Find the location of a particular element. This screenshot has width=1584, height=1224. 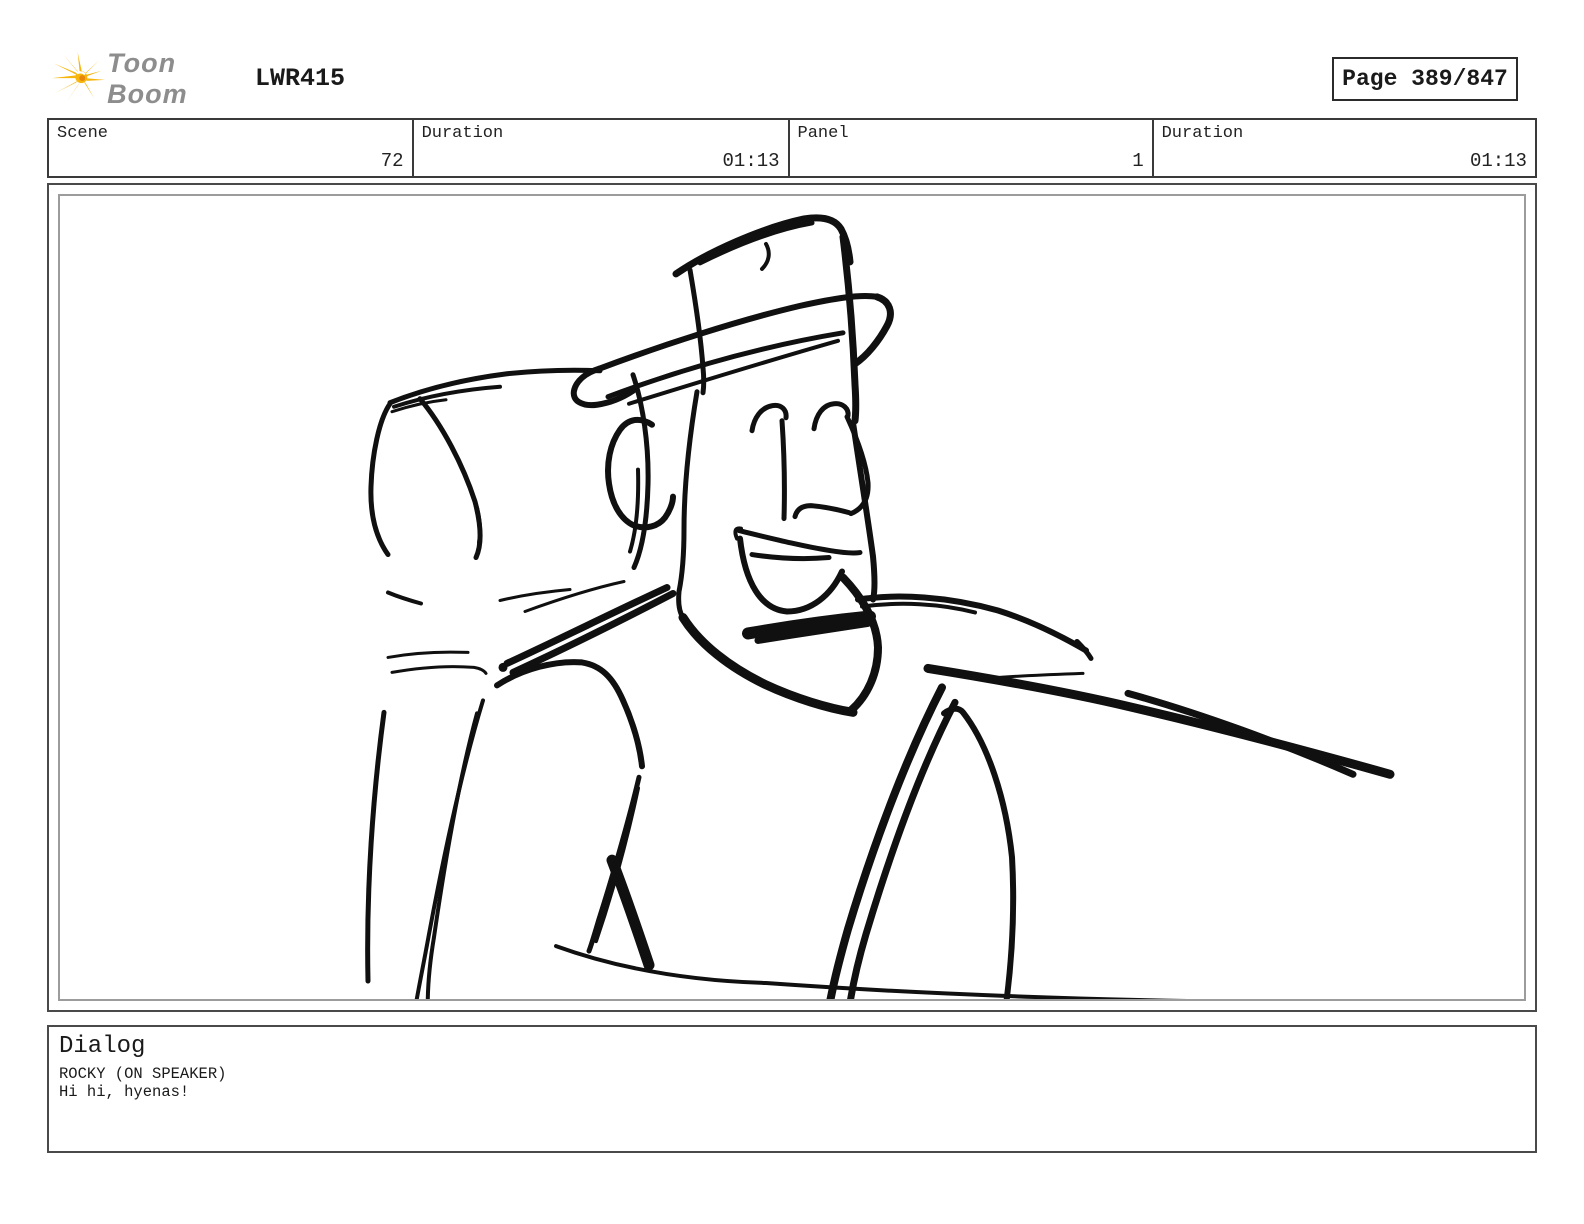

dialog-box: Dialog ROCKY (ON SPEAKER) Hi hi, hyenas! is located at coordinates (792, 1089).